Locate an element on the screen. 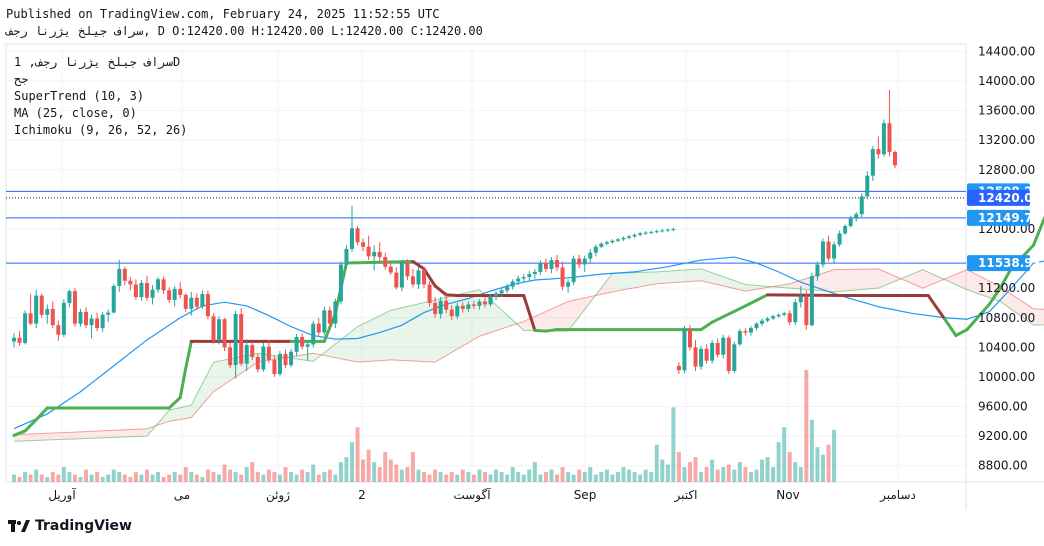 This screenshot has width=1044, height=546. time-tick-label: آوریل is located at coordinates (62, 495).